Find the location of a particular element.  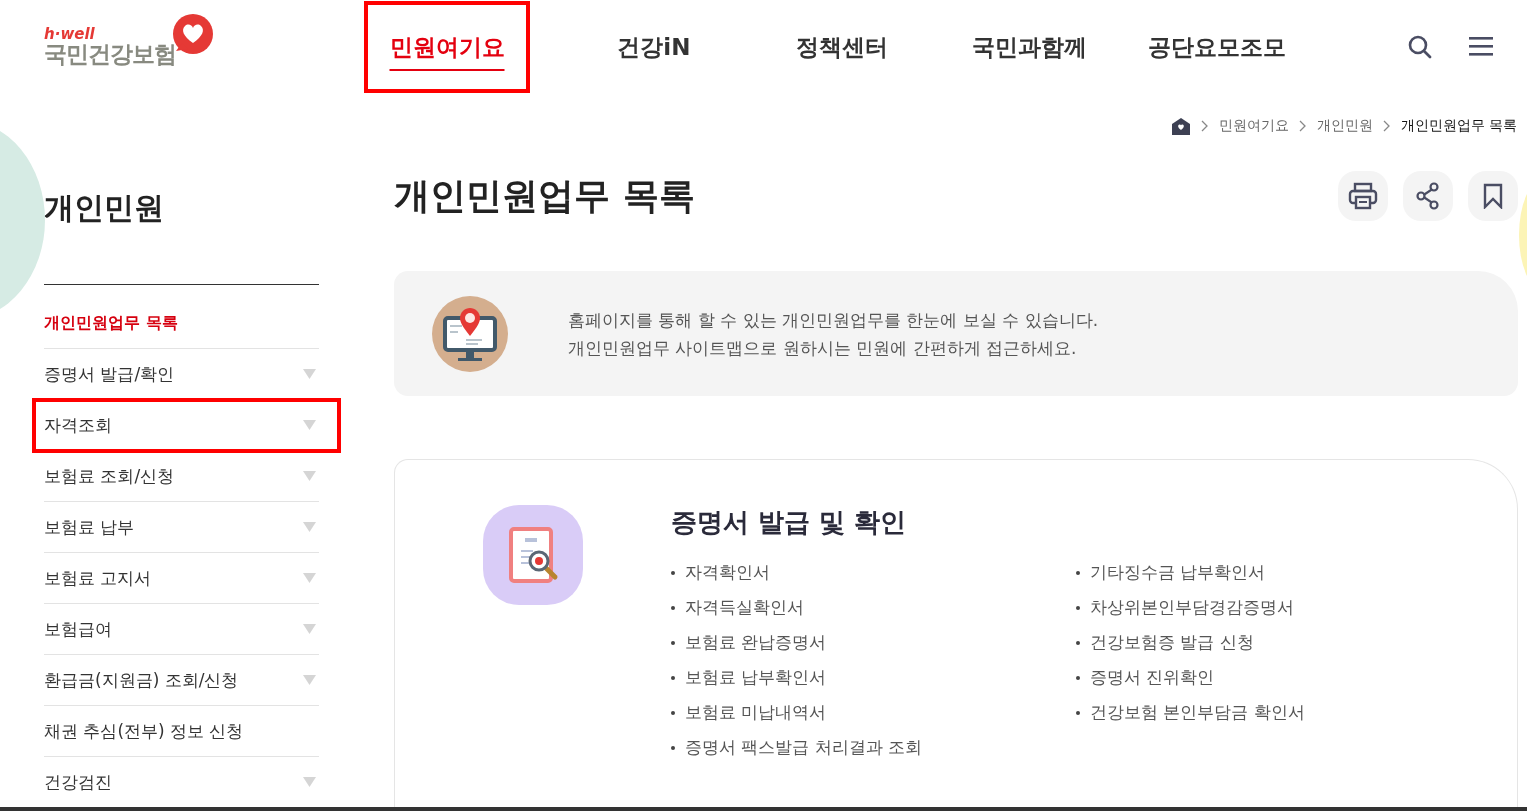

service-link: 보험료 완납증명서 is located at coordinates (873, 642).